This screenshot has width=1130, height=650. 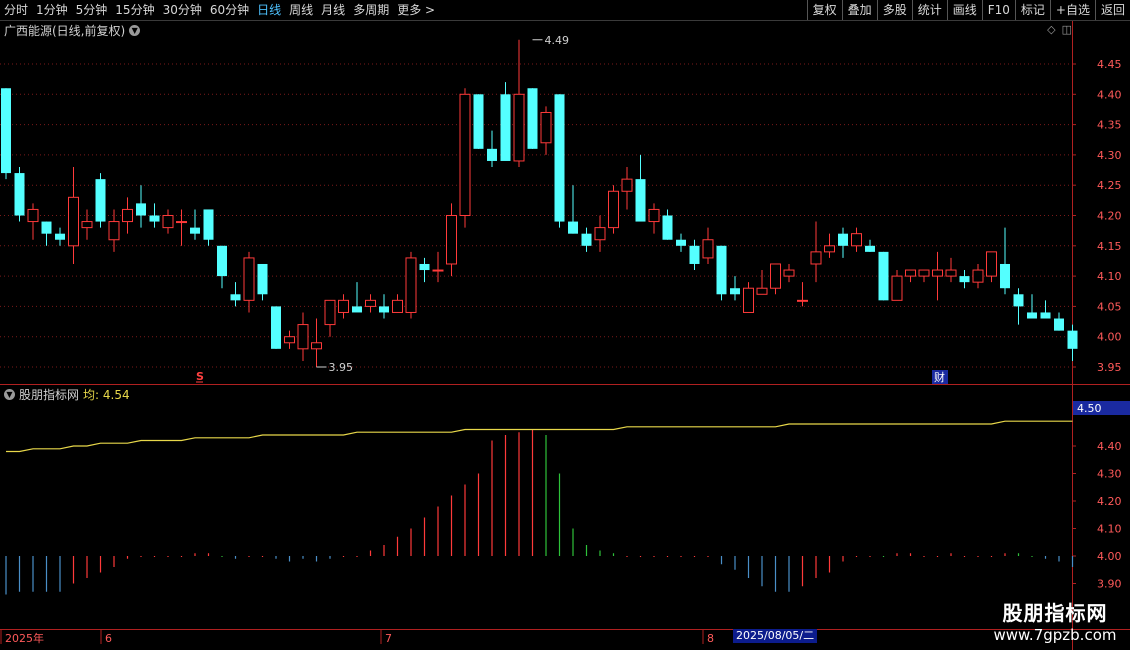 What do you see at coordinates (964, 10) in the screenshot?
I see `action-button-4: 画线` at bounding box center [964, 10].